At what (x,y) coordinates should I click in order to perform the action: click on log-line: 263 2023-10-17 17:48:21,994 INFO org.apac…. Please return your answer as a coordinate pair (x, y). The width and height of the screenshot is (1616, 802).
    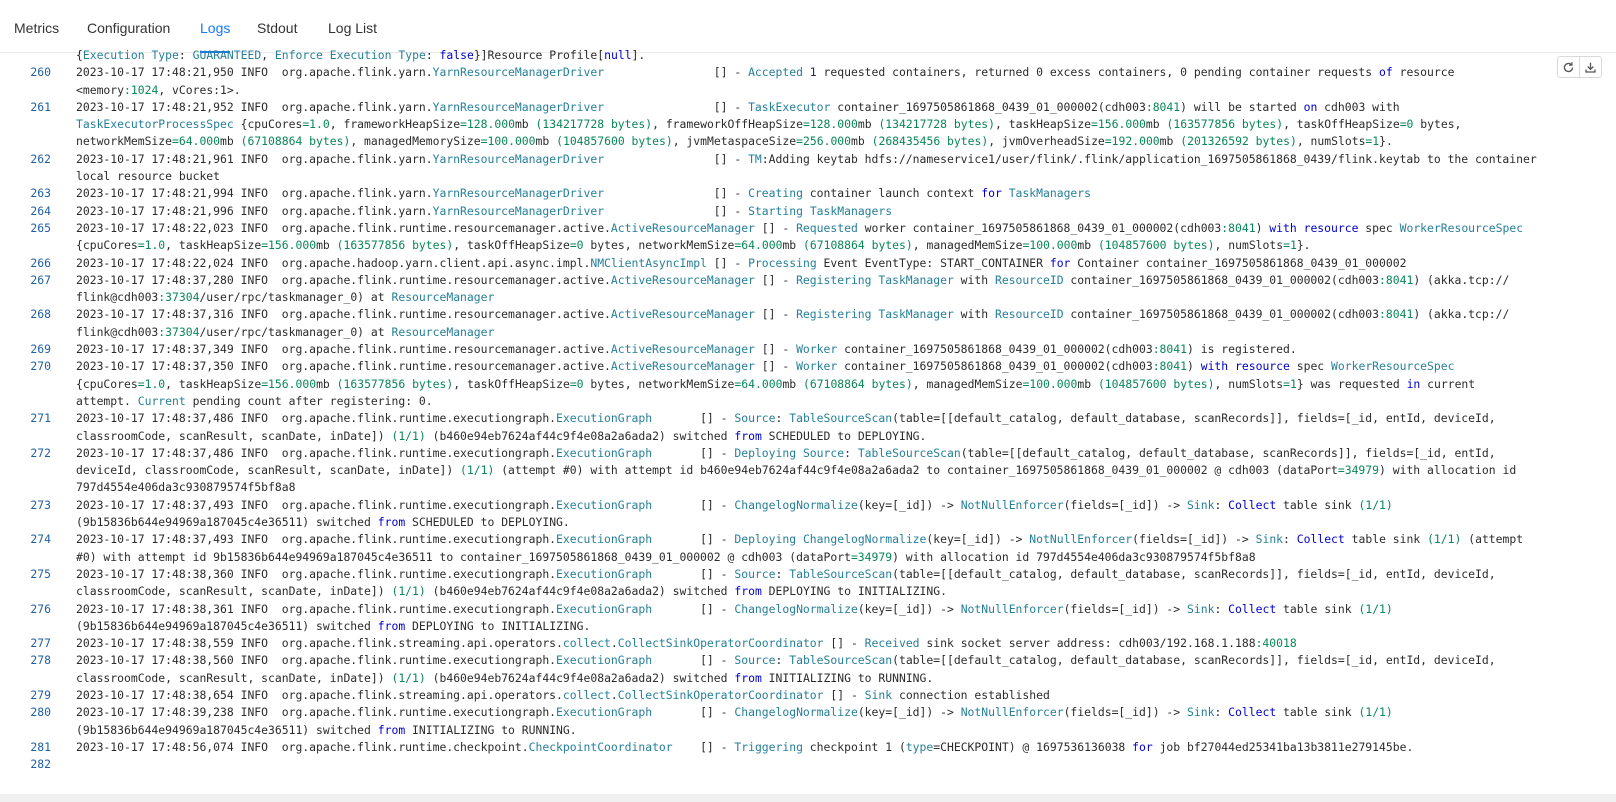
    Looking at the image, I should click on (808, 193).